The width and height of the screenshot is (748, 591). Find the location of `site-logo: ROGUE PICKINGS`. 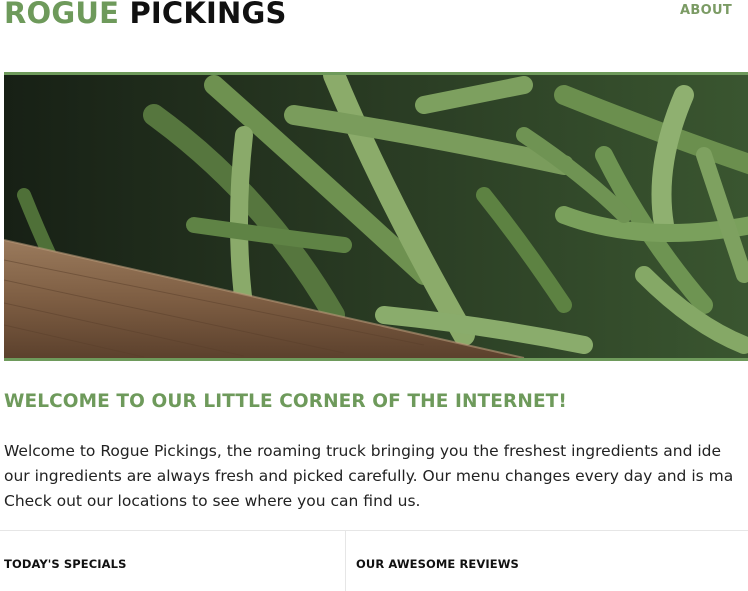

site-logo: ROGUE PICKINGS is located at coordinates (145, 15).